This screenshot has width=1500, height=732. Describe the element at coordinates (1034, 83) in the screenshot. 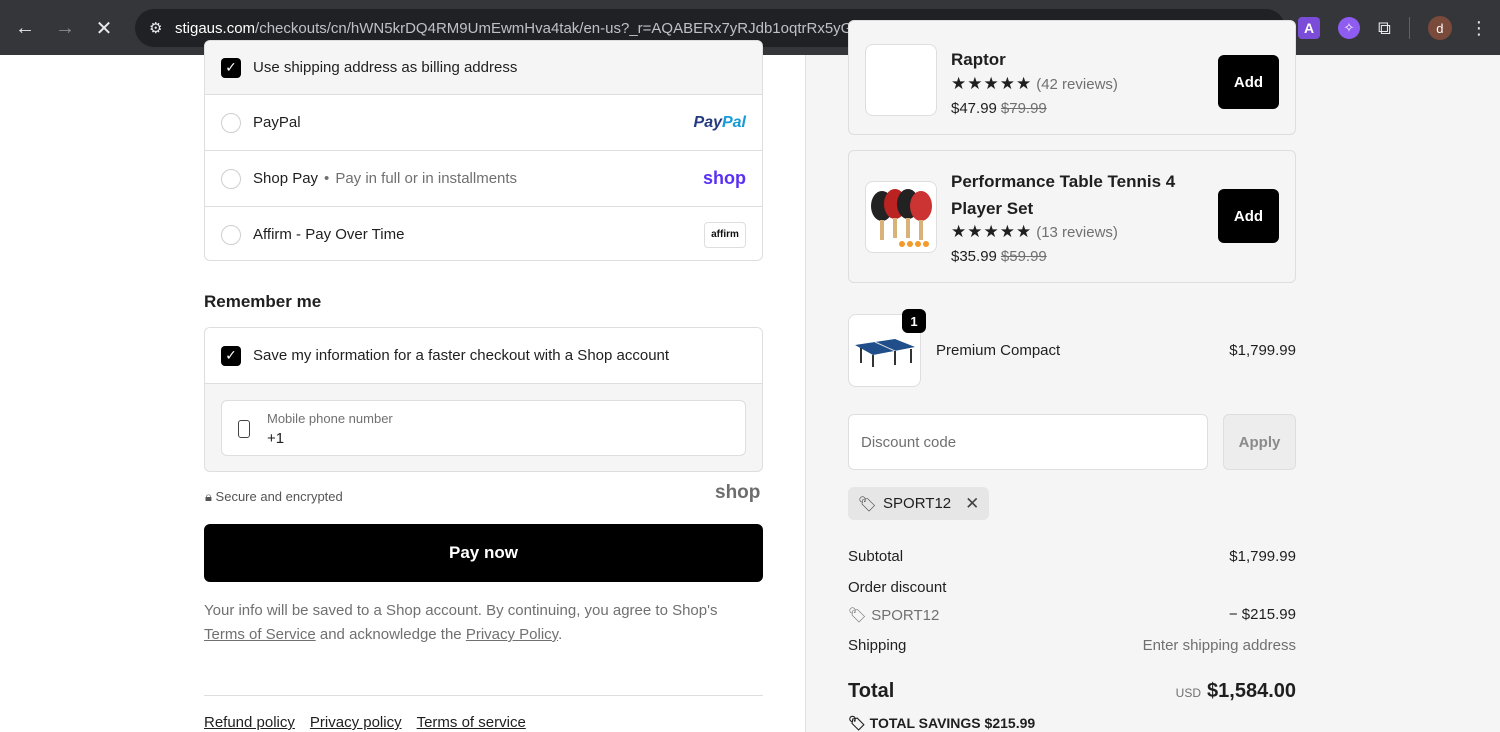

I see `rating-stars: ★★★★★ (42 reviews)` at that location.